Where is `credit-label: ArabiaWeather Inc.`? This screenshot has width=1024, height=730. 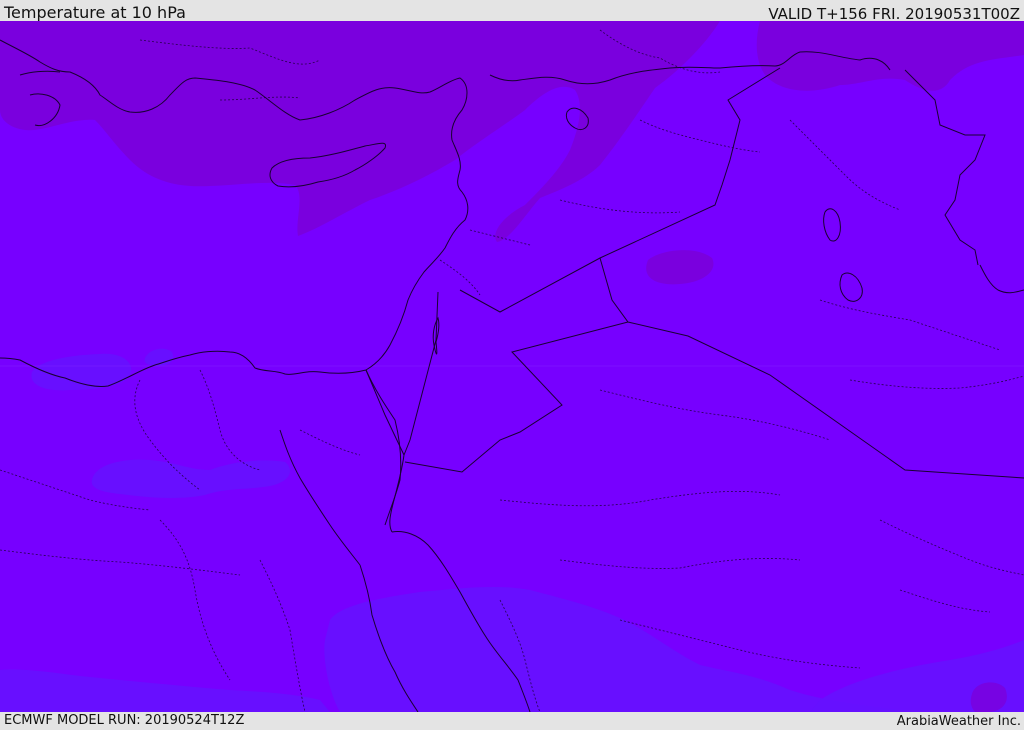 credit-label: ArabiaWeather Inc. is located at coordinates (958, 721).